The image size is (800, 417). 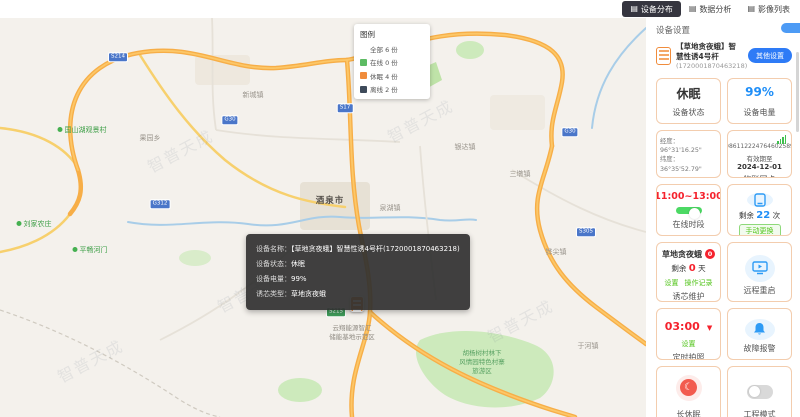 I want to click on road-shield: S214, so click(x=118, y=57).